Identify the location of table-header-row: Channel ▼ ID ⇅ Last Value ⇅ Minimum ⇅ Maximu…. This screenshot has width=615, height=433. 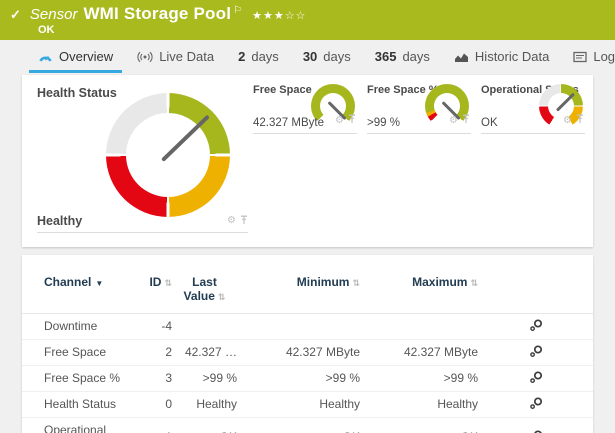
(307, 291).